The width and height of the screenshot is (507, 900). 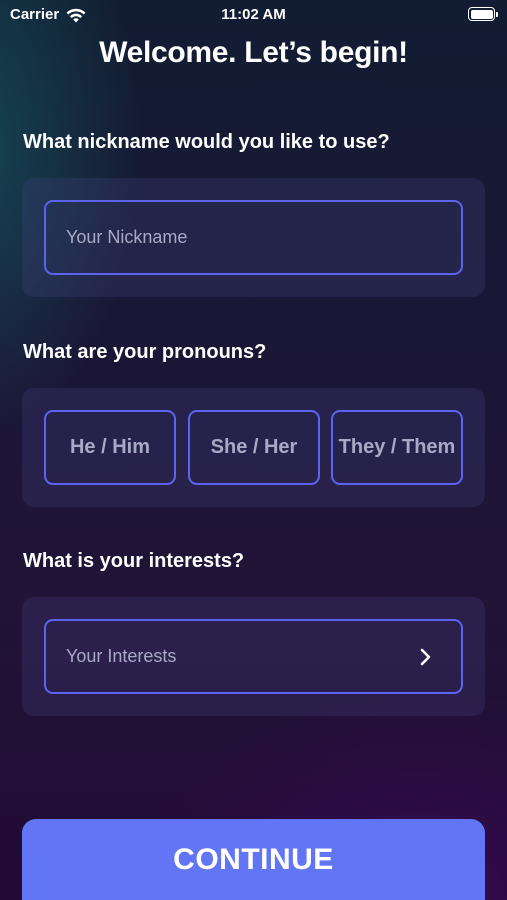 I want to click on nickname-card: Your Nickname, so click(x=253, y=237).